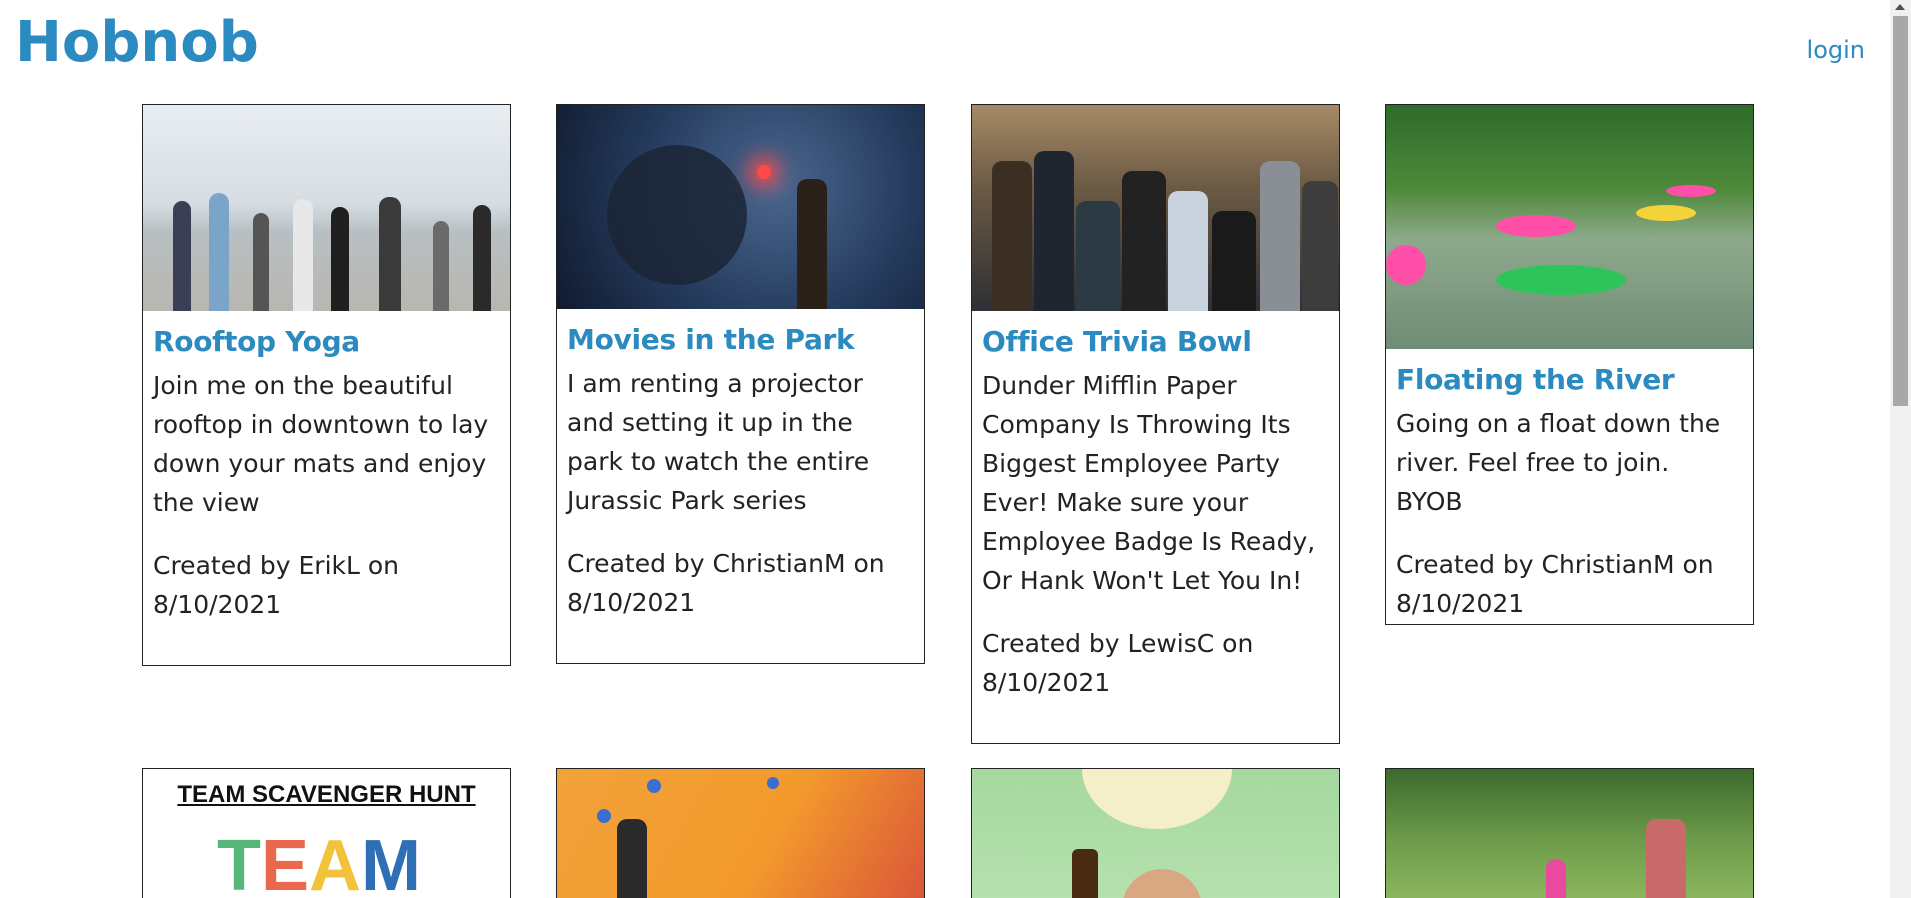  Describe the element at coordinates (137, 42) in the screenshot. I see `brand-logo: Hobnob` at that location.